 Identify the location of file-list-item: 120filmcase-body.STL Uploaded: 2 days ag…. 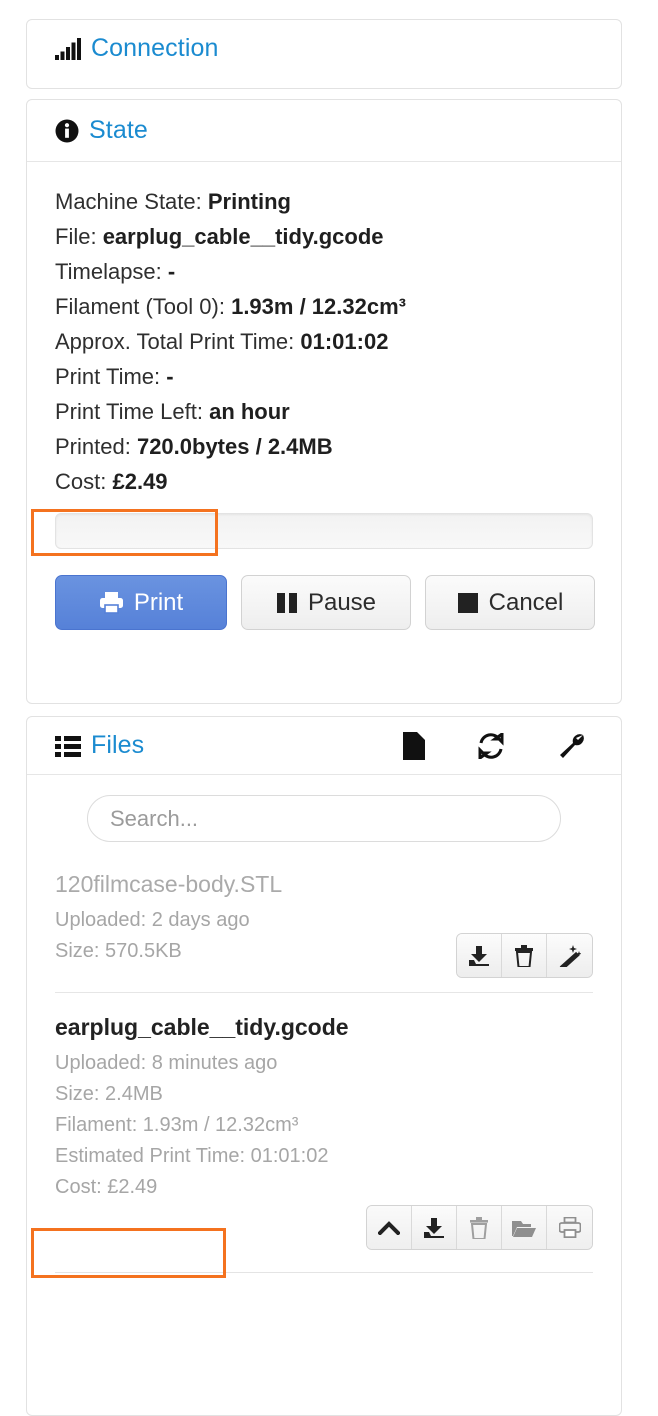
(324, 910).